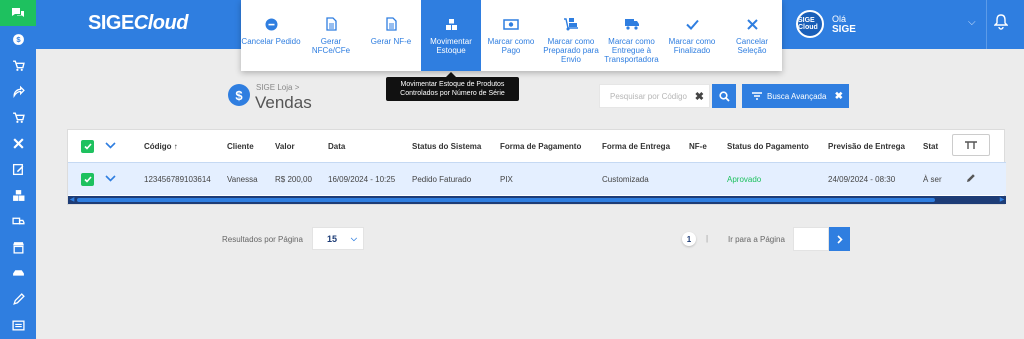 The width and height of the screenshot is (1024, 339). I want to click on user-menu: SIGE Cloud Olá SIGE, so click(826, 24).